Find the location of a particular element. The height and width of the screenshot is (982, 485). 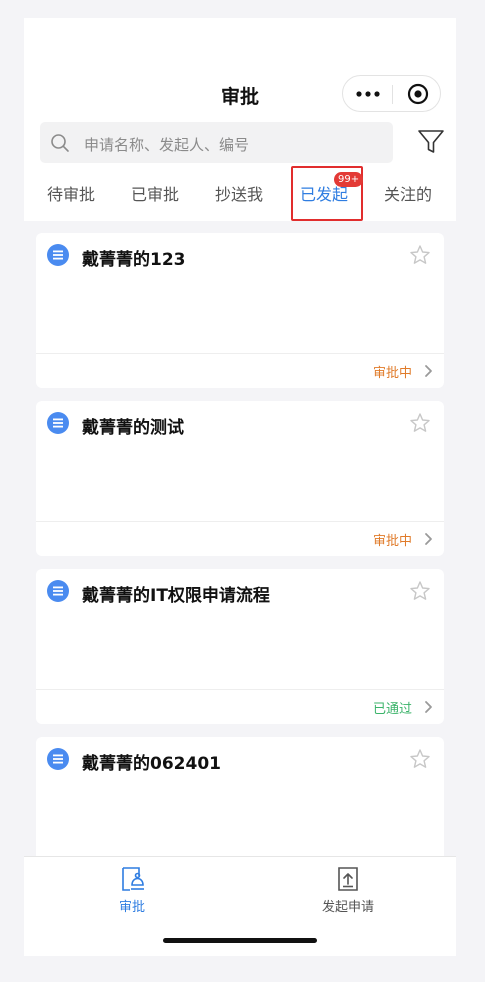

search-input: 申请名称、发起人、编号 is located at coordinates (216, 142).